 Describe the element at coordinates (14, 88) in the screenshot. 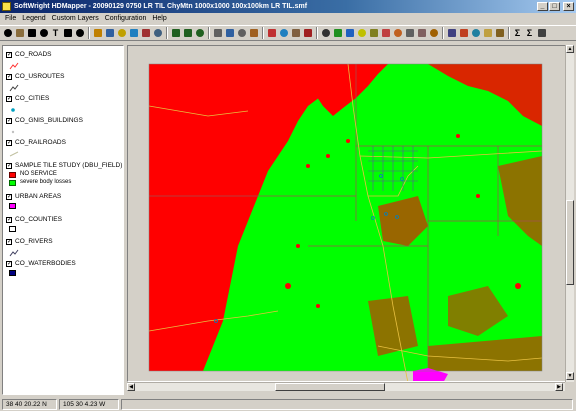

I see `route-line-icon` at that location.